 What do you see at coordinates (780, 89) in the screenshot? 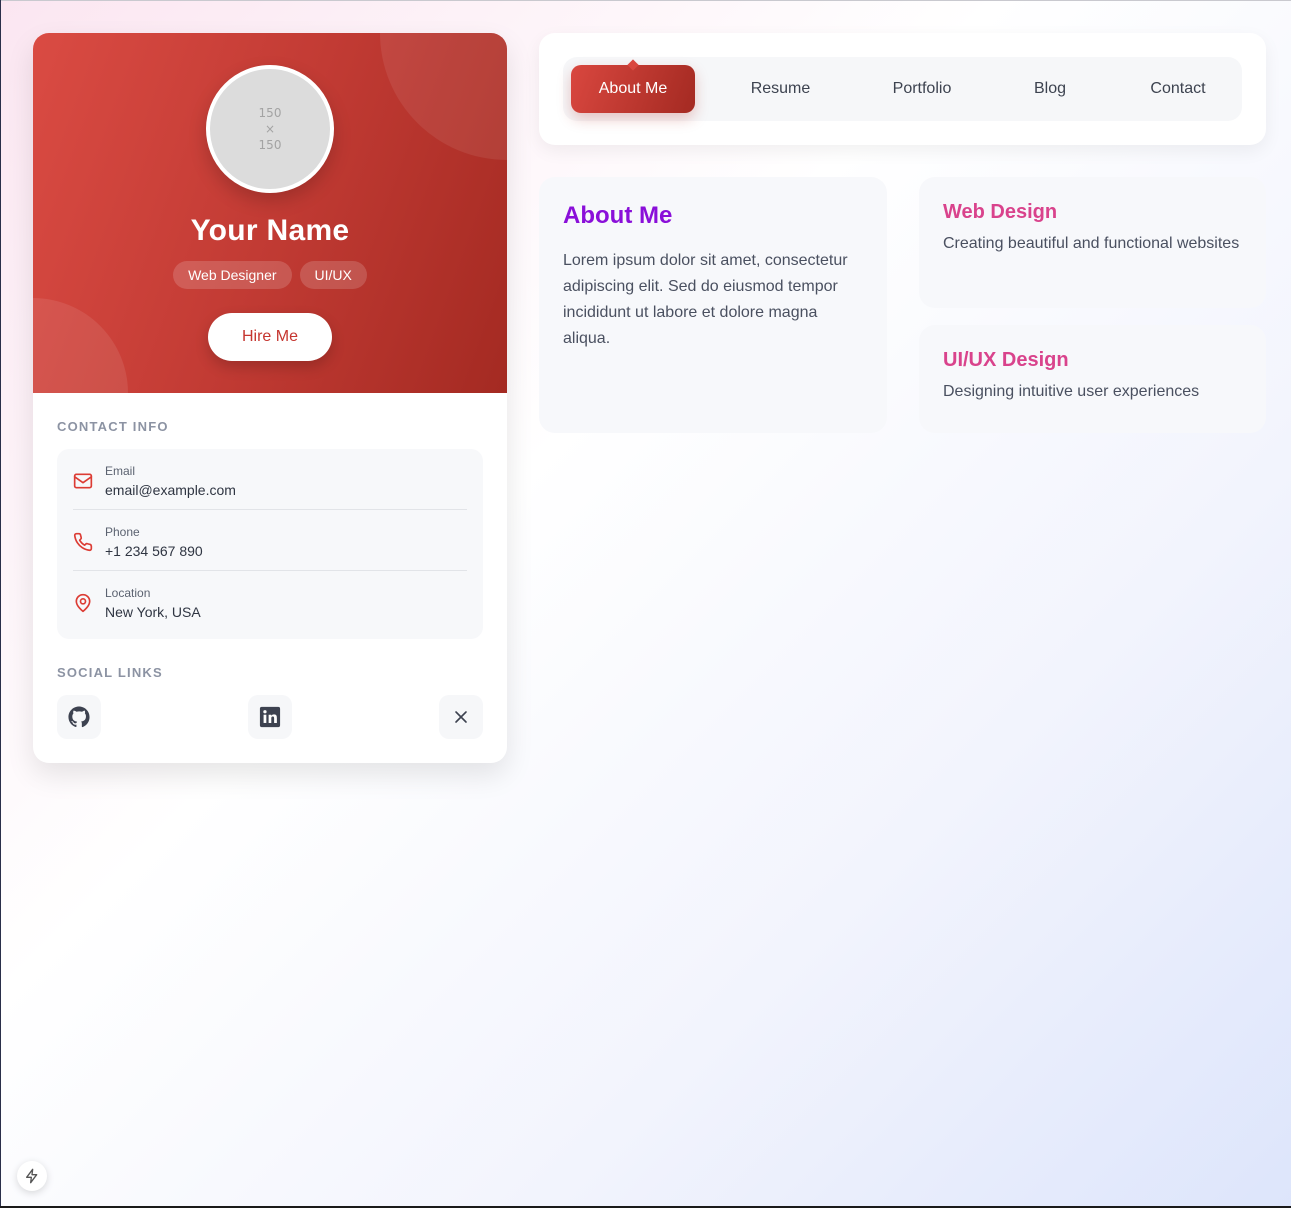
I see `tab-resume: Resume` at bounding box center [780, 89].